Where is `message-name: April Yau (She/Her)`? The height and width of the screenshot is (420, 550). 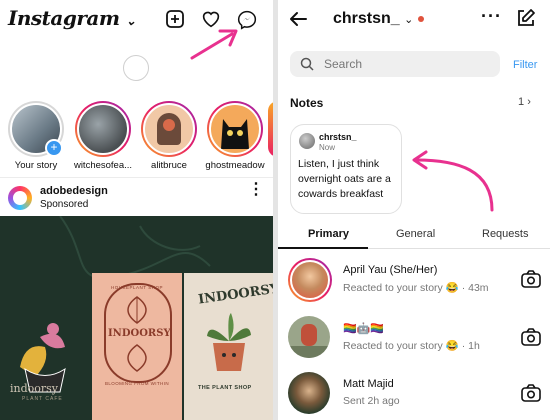
message-name: April Yau (She/Her) is located at coordinates (390, 270).